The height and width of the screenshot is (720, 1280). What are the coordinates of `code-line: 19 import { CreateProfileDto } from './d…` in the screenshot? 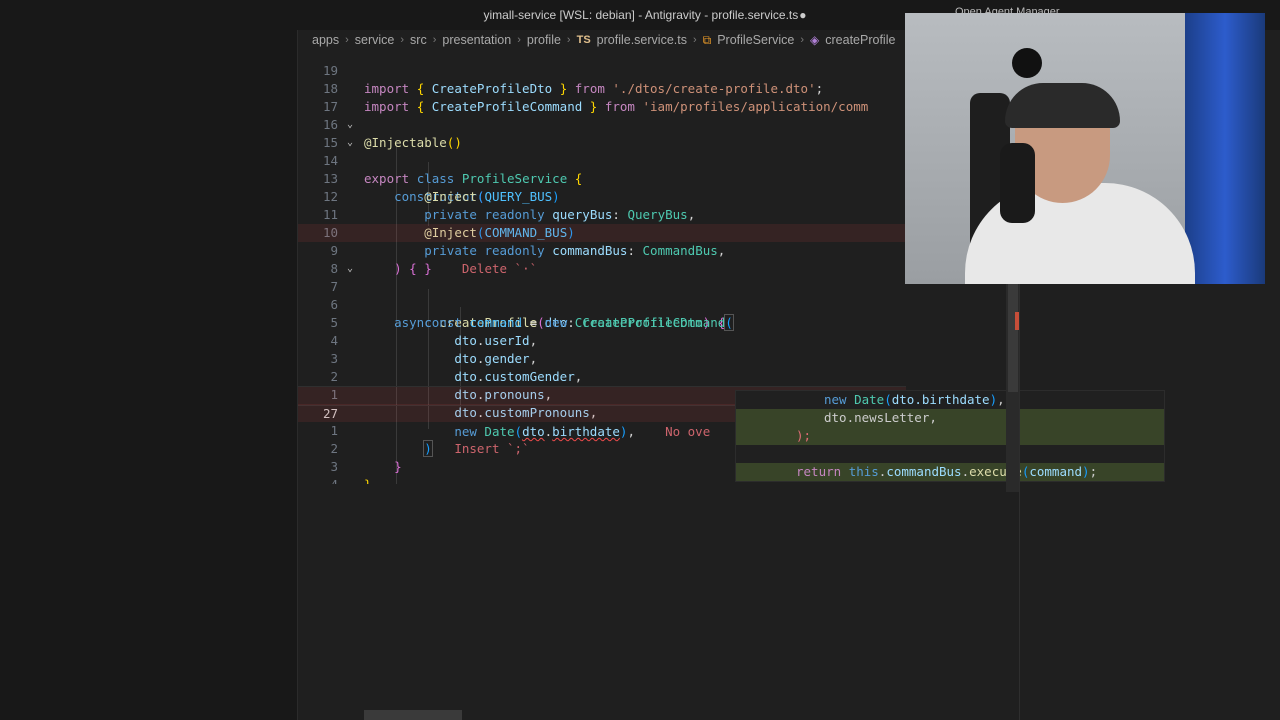 It's located at (602, 70).